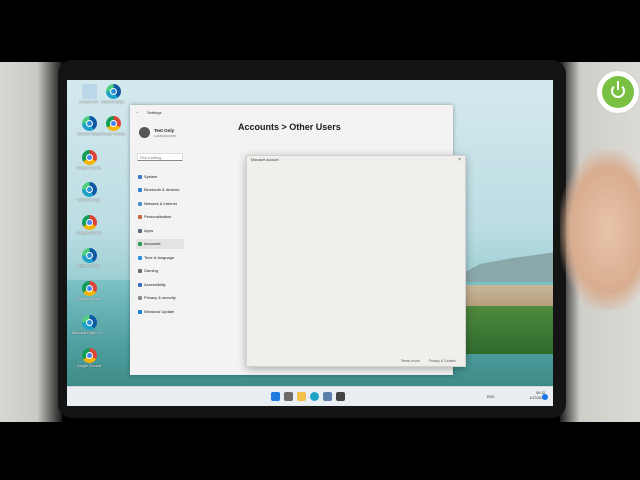 This screenshot has width=640, height=480. What do you see at coordinates (140, 217) in the screenshot?
I see `brush-icon` at bounding box center [140, 217].